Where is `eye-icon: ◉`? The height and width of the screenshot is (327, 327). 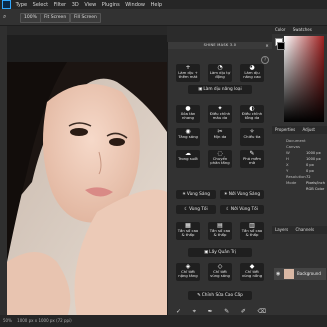
eye-icon: ◉ is located at coordinates (278, 274).